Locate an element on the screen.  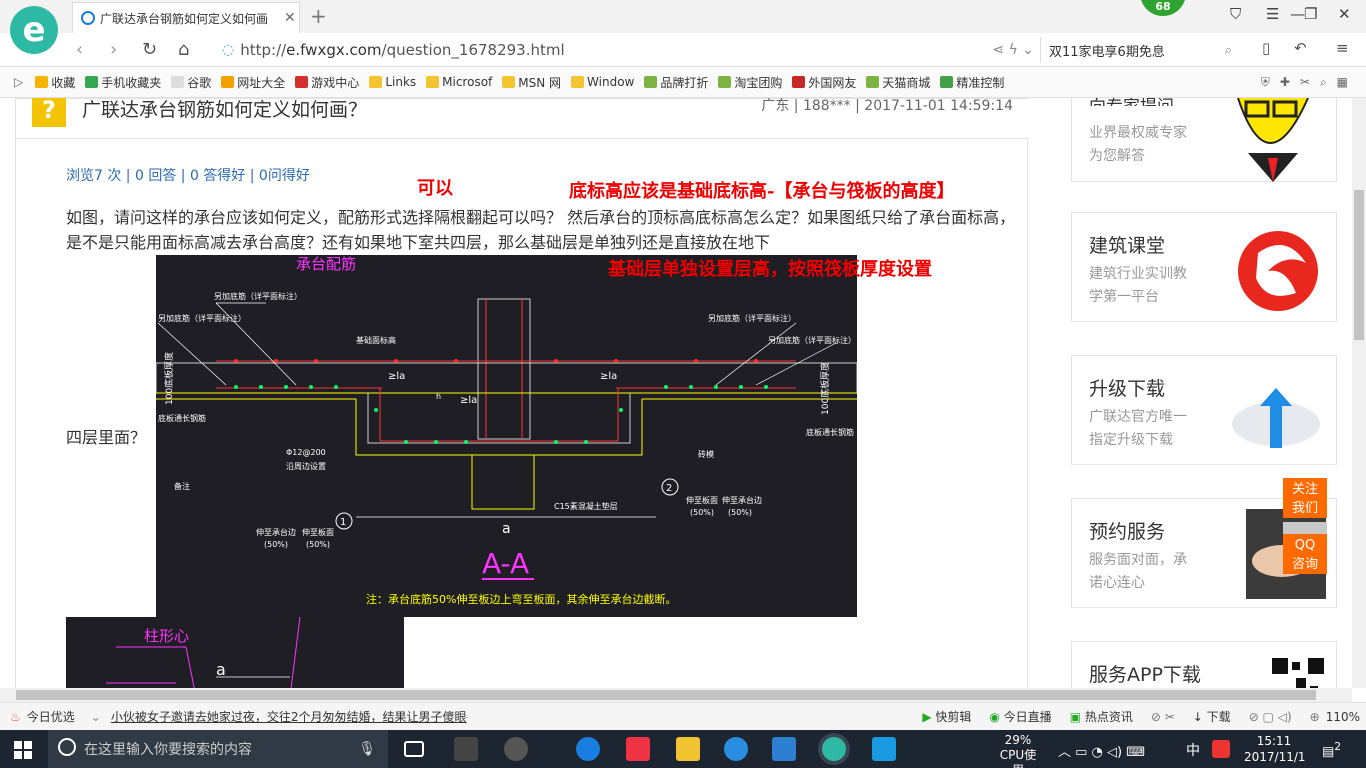
file-explorer-icon is located at coordinates (688, 749).